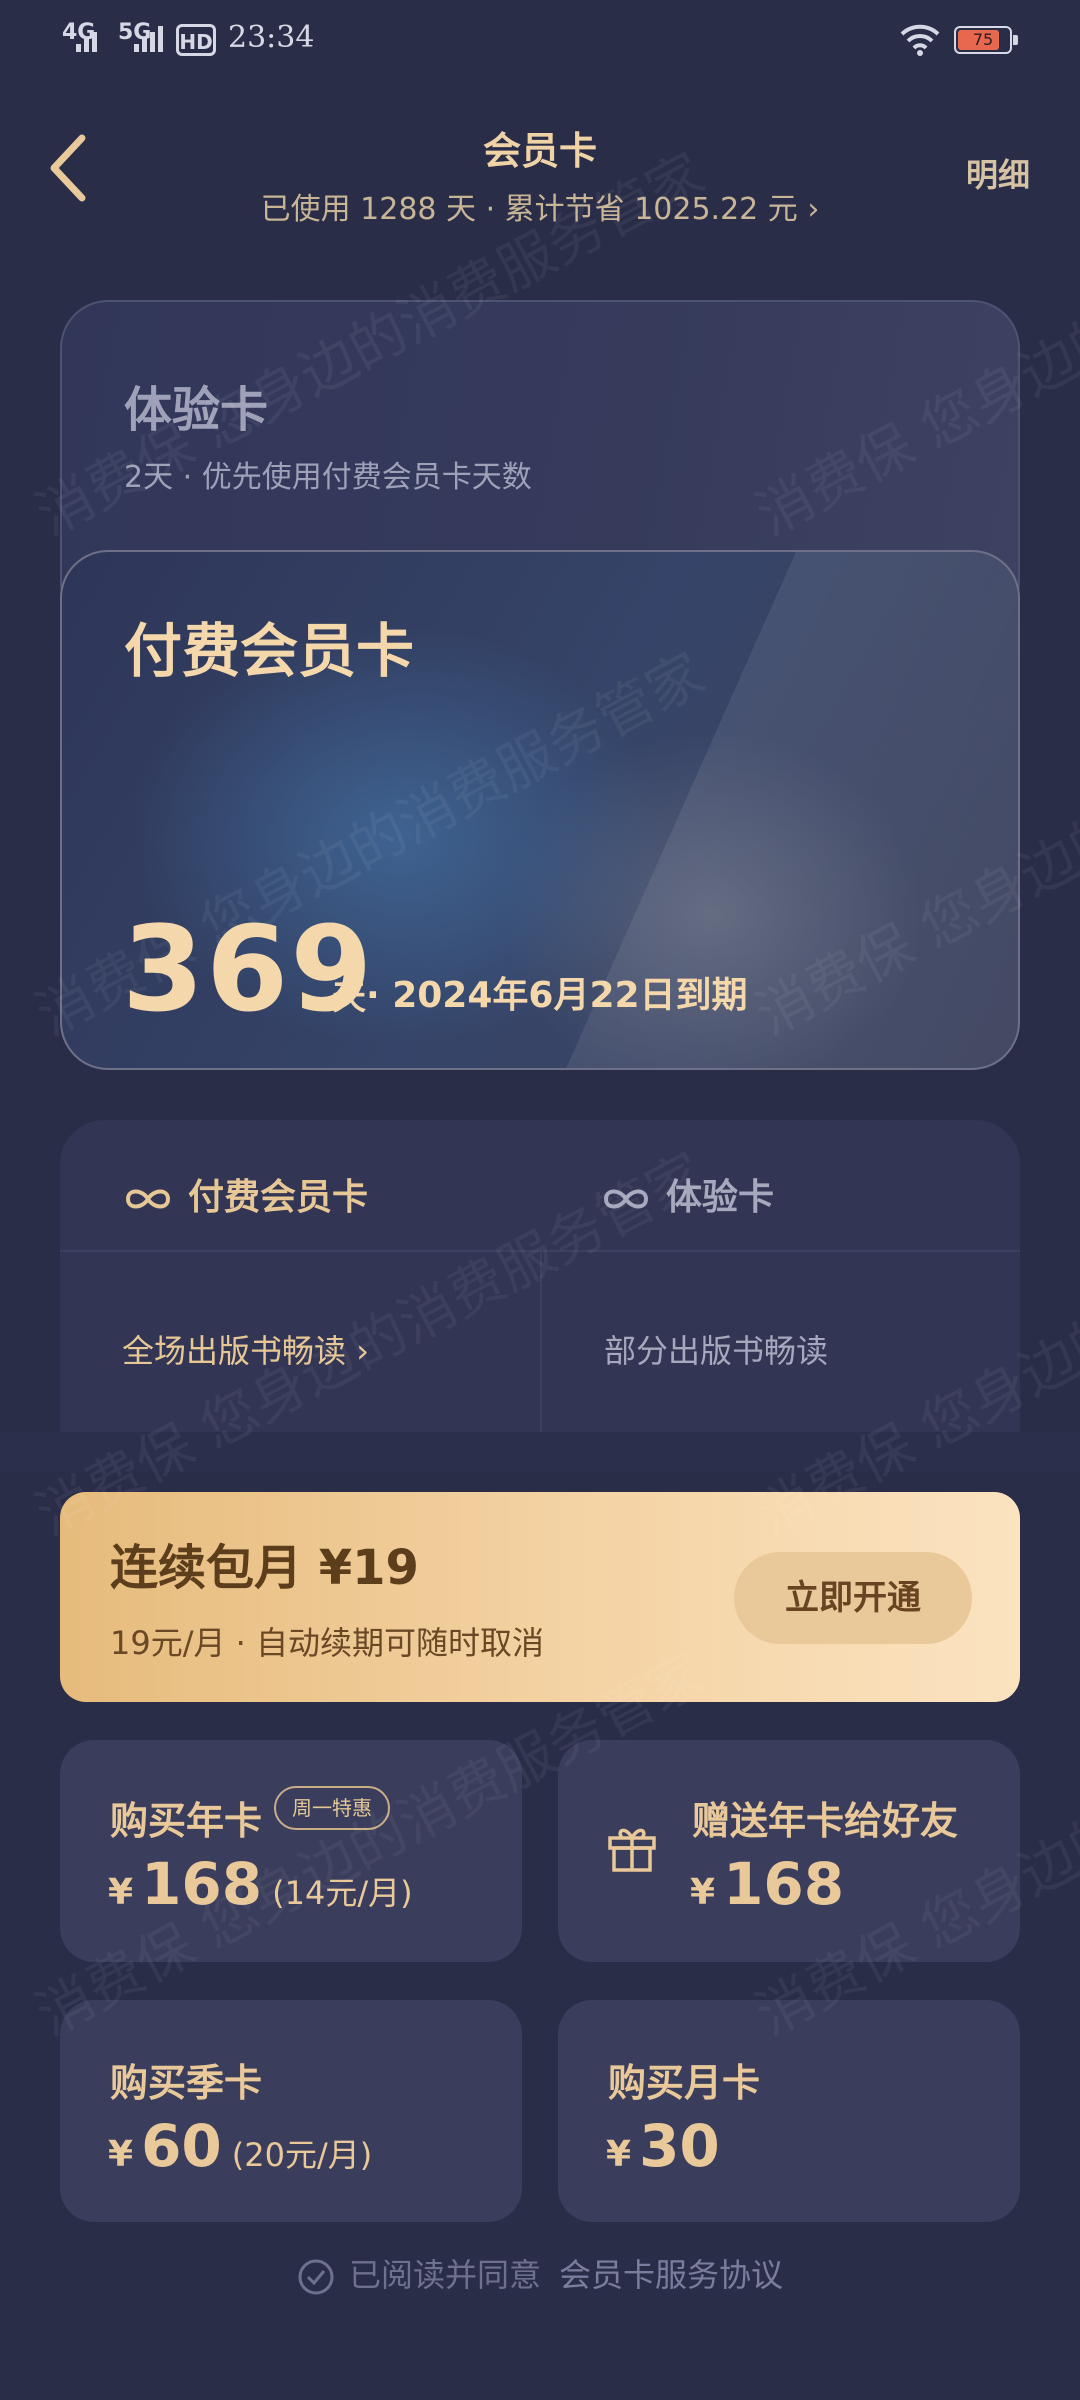 Image resolution: width=1080 pixels, height=2400 pixels. I want to click on compare-paid-label: 付费会员卡, so click(278, 1197).